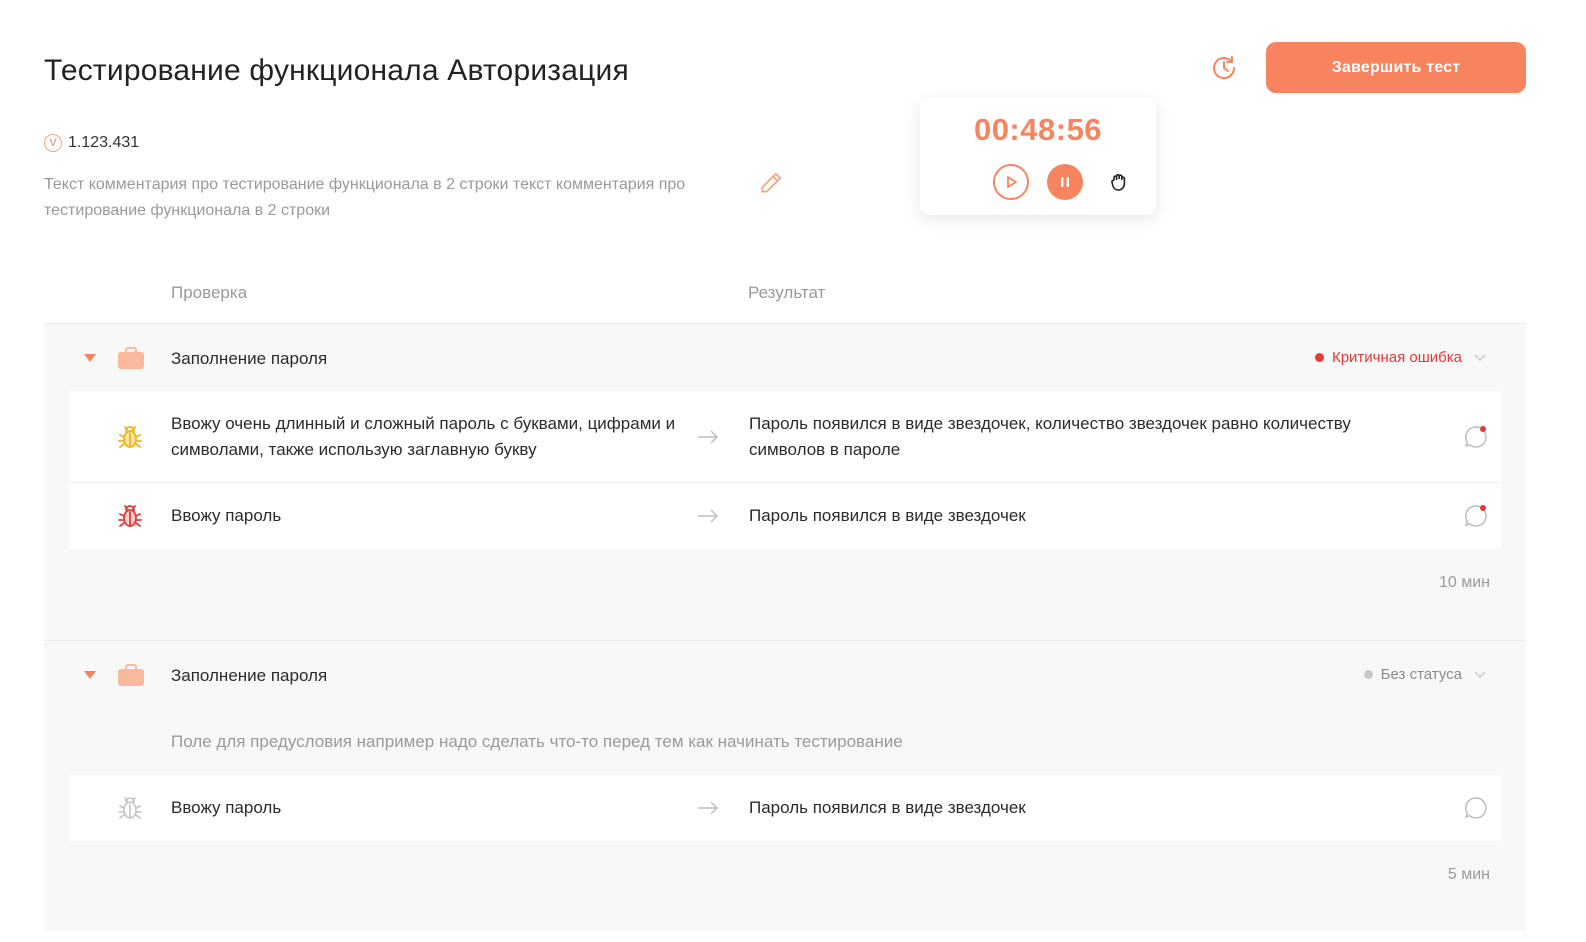 The width and height of the screenshot is (1586, 942). I want to click on pause-button, so click(1065, 182).